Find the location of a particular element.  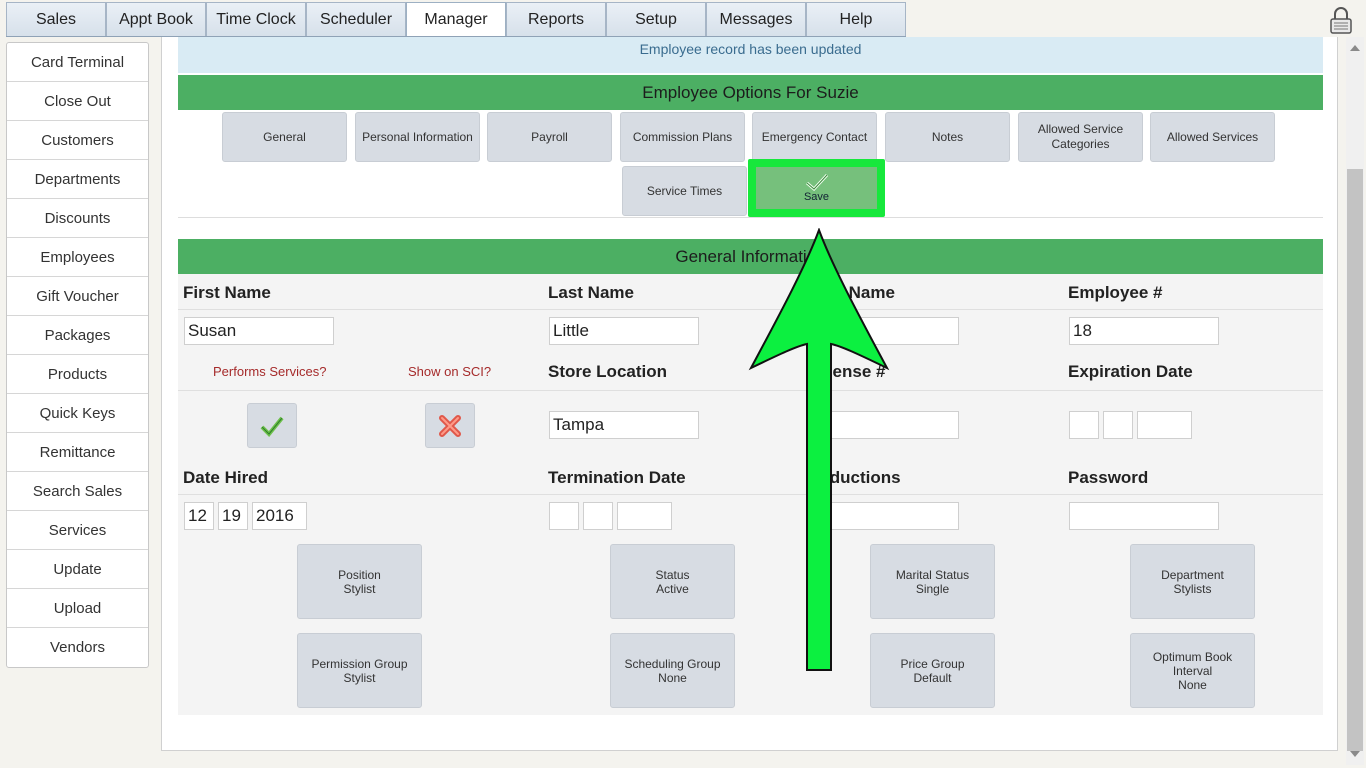

option-commission-plans-button: Commission Plans is located at coordinates (682, 137).